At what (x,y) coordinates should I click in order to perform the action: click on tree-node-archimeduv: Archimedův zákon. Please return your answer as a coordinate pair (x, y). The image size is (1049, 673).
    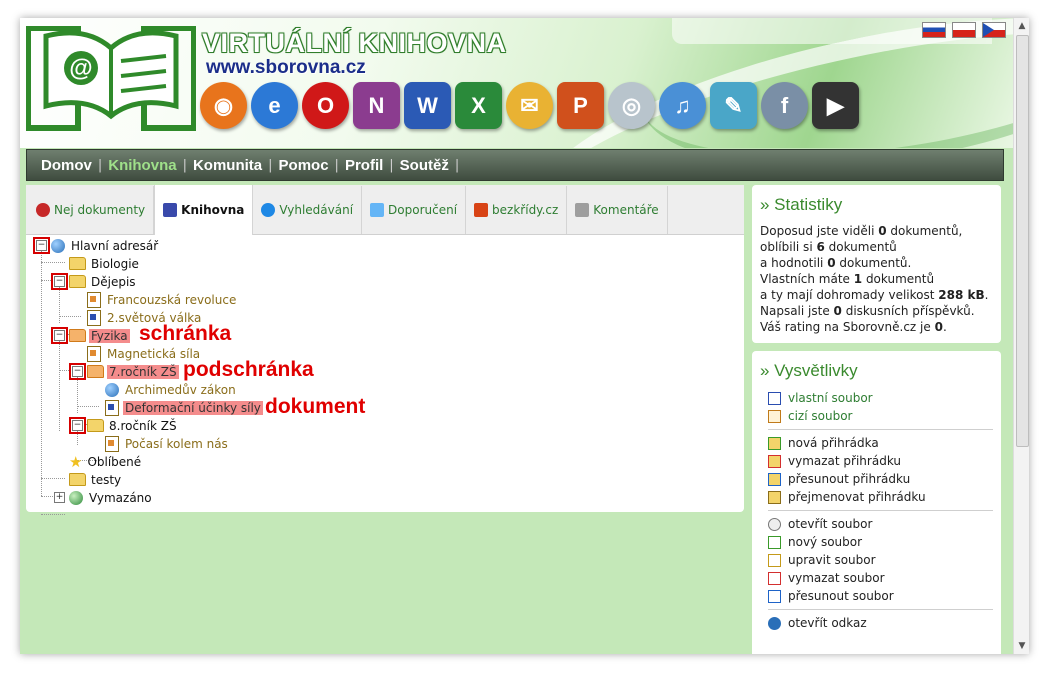
    Looking at the image, I should click on (171, 389).